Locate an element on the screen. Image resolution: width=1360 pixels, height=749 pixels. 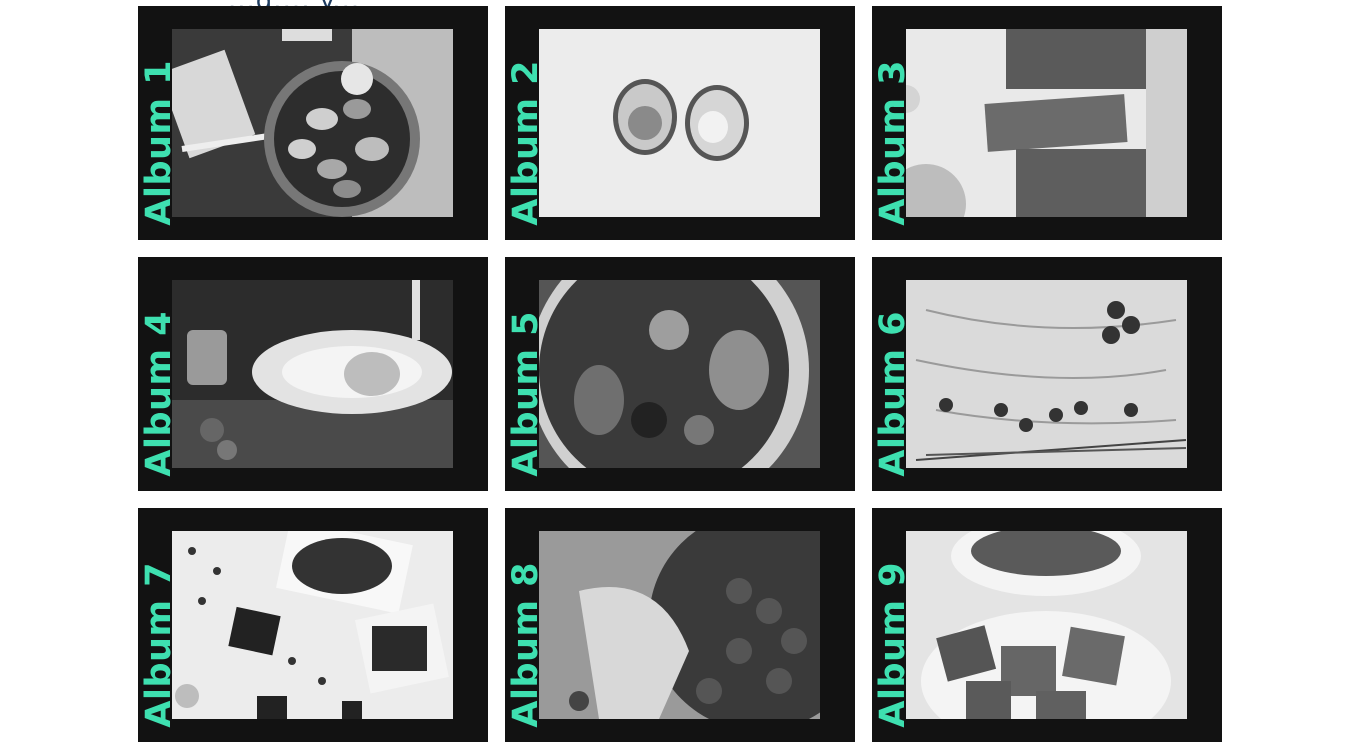
album-card-9: Album 9 is located at coordinates (1047, 625).